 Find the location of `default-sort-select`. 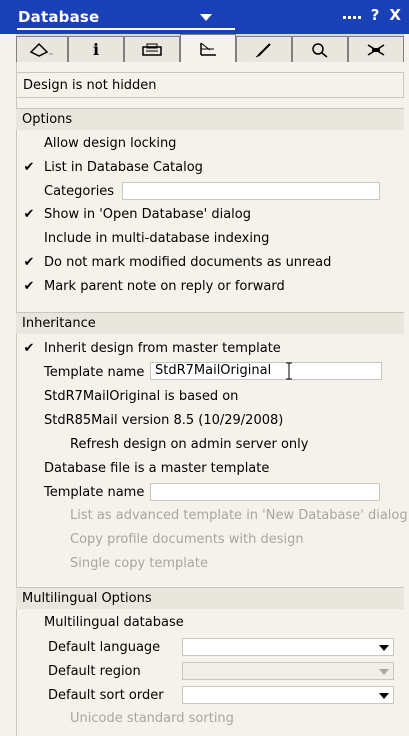

default-sort-select is located at coordinates (288, 695).